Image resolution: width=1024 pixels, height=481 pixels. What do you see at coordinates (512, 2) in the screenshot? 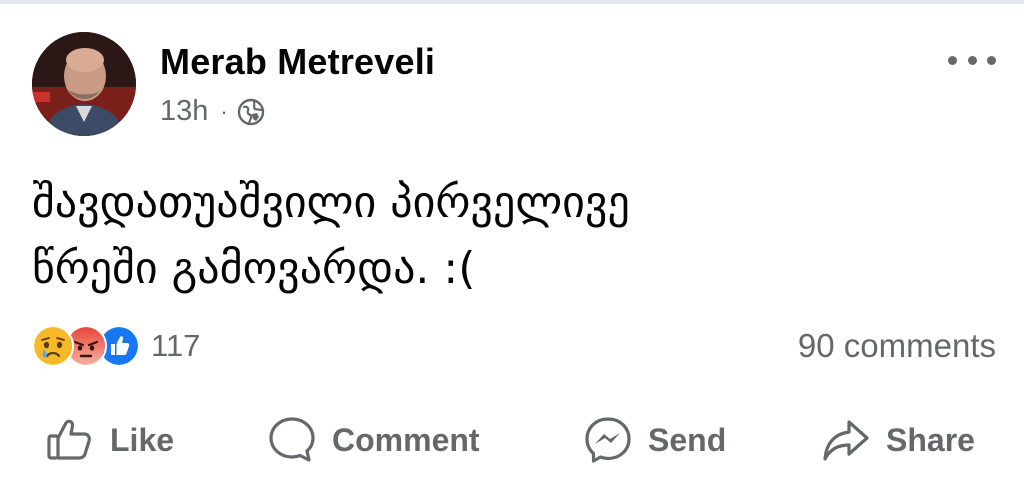
I see `top-divider` at bounding box center [512, 2].